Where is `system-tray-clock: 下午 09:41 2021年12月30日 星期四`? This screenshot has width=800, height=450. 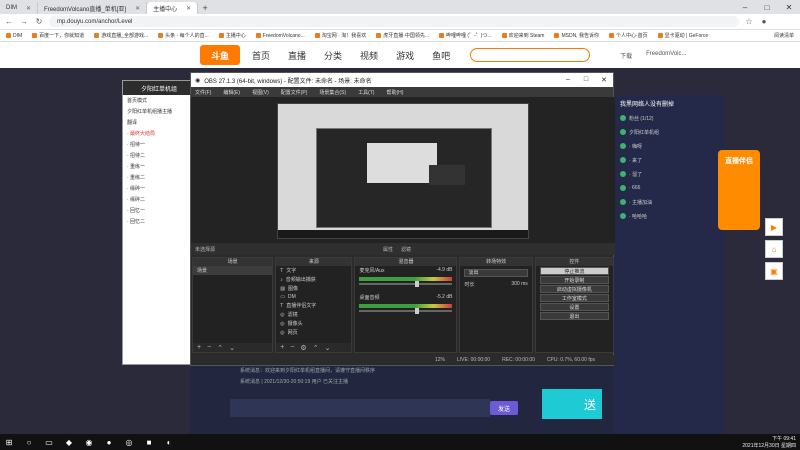 system-tray-clock: 下午 09:41 2021年12月30日 星期四 is located at coordinates (769, 442).